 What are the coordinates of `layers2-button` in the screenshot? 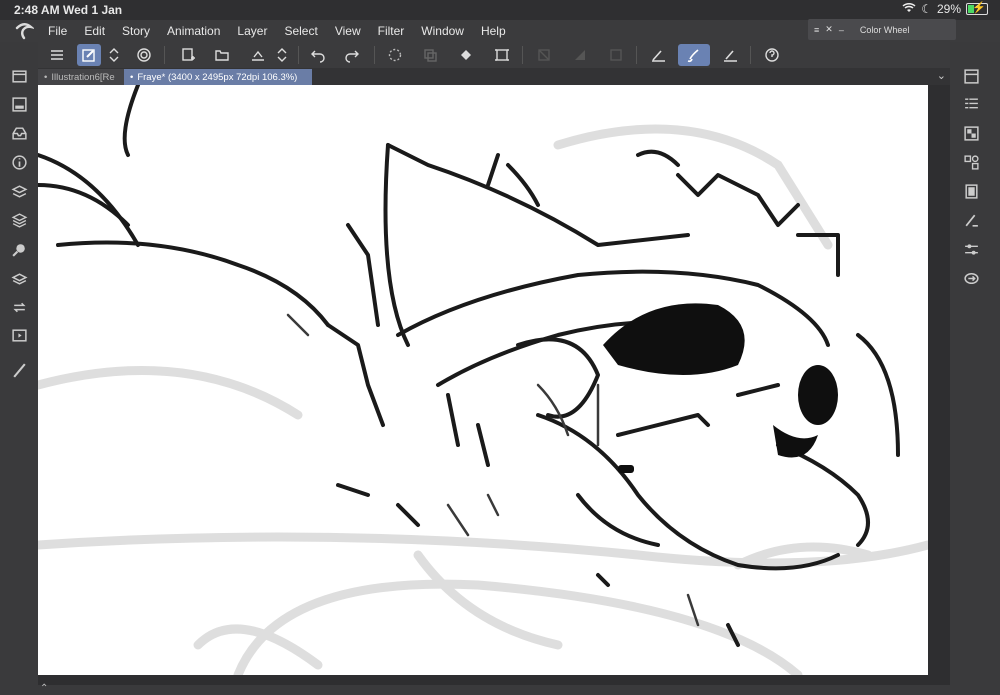 It's located at (19, 278).